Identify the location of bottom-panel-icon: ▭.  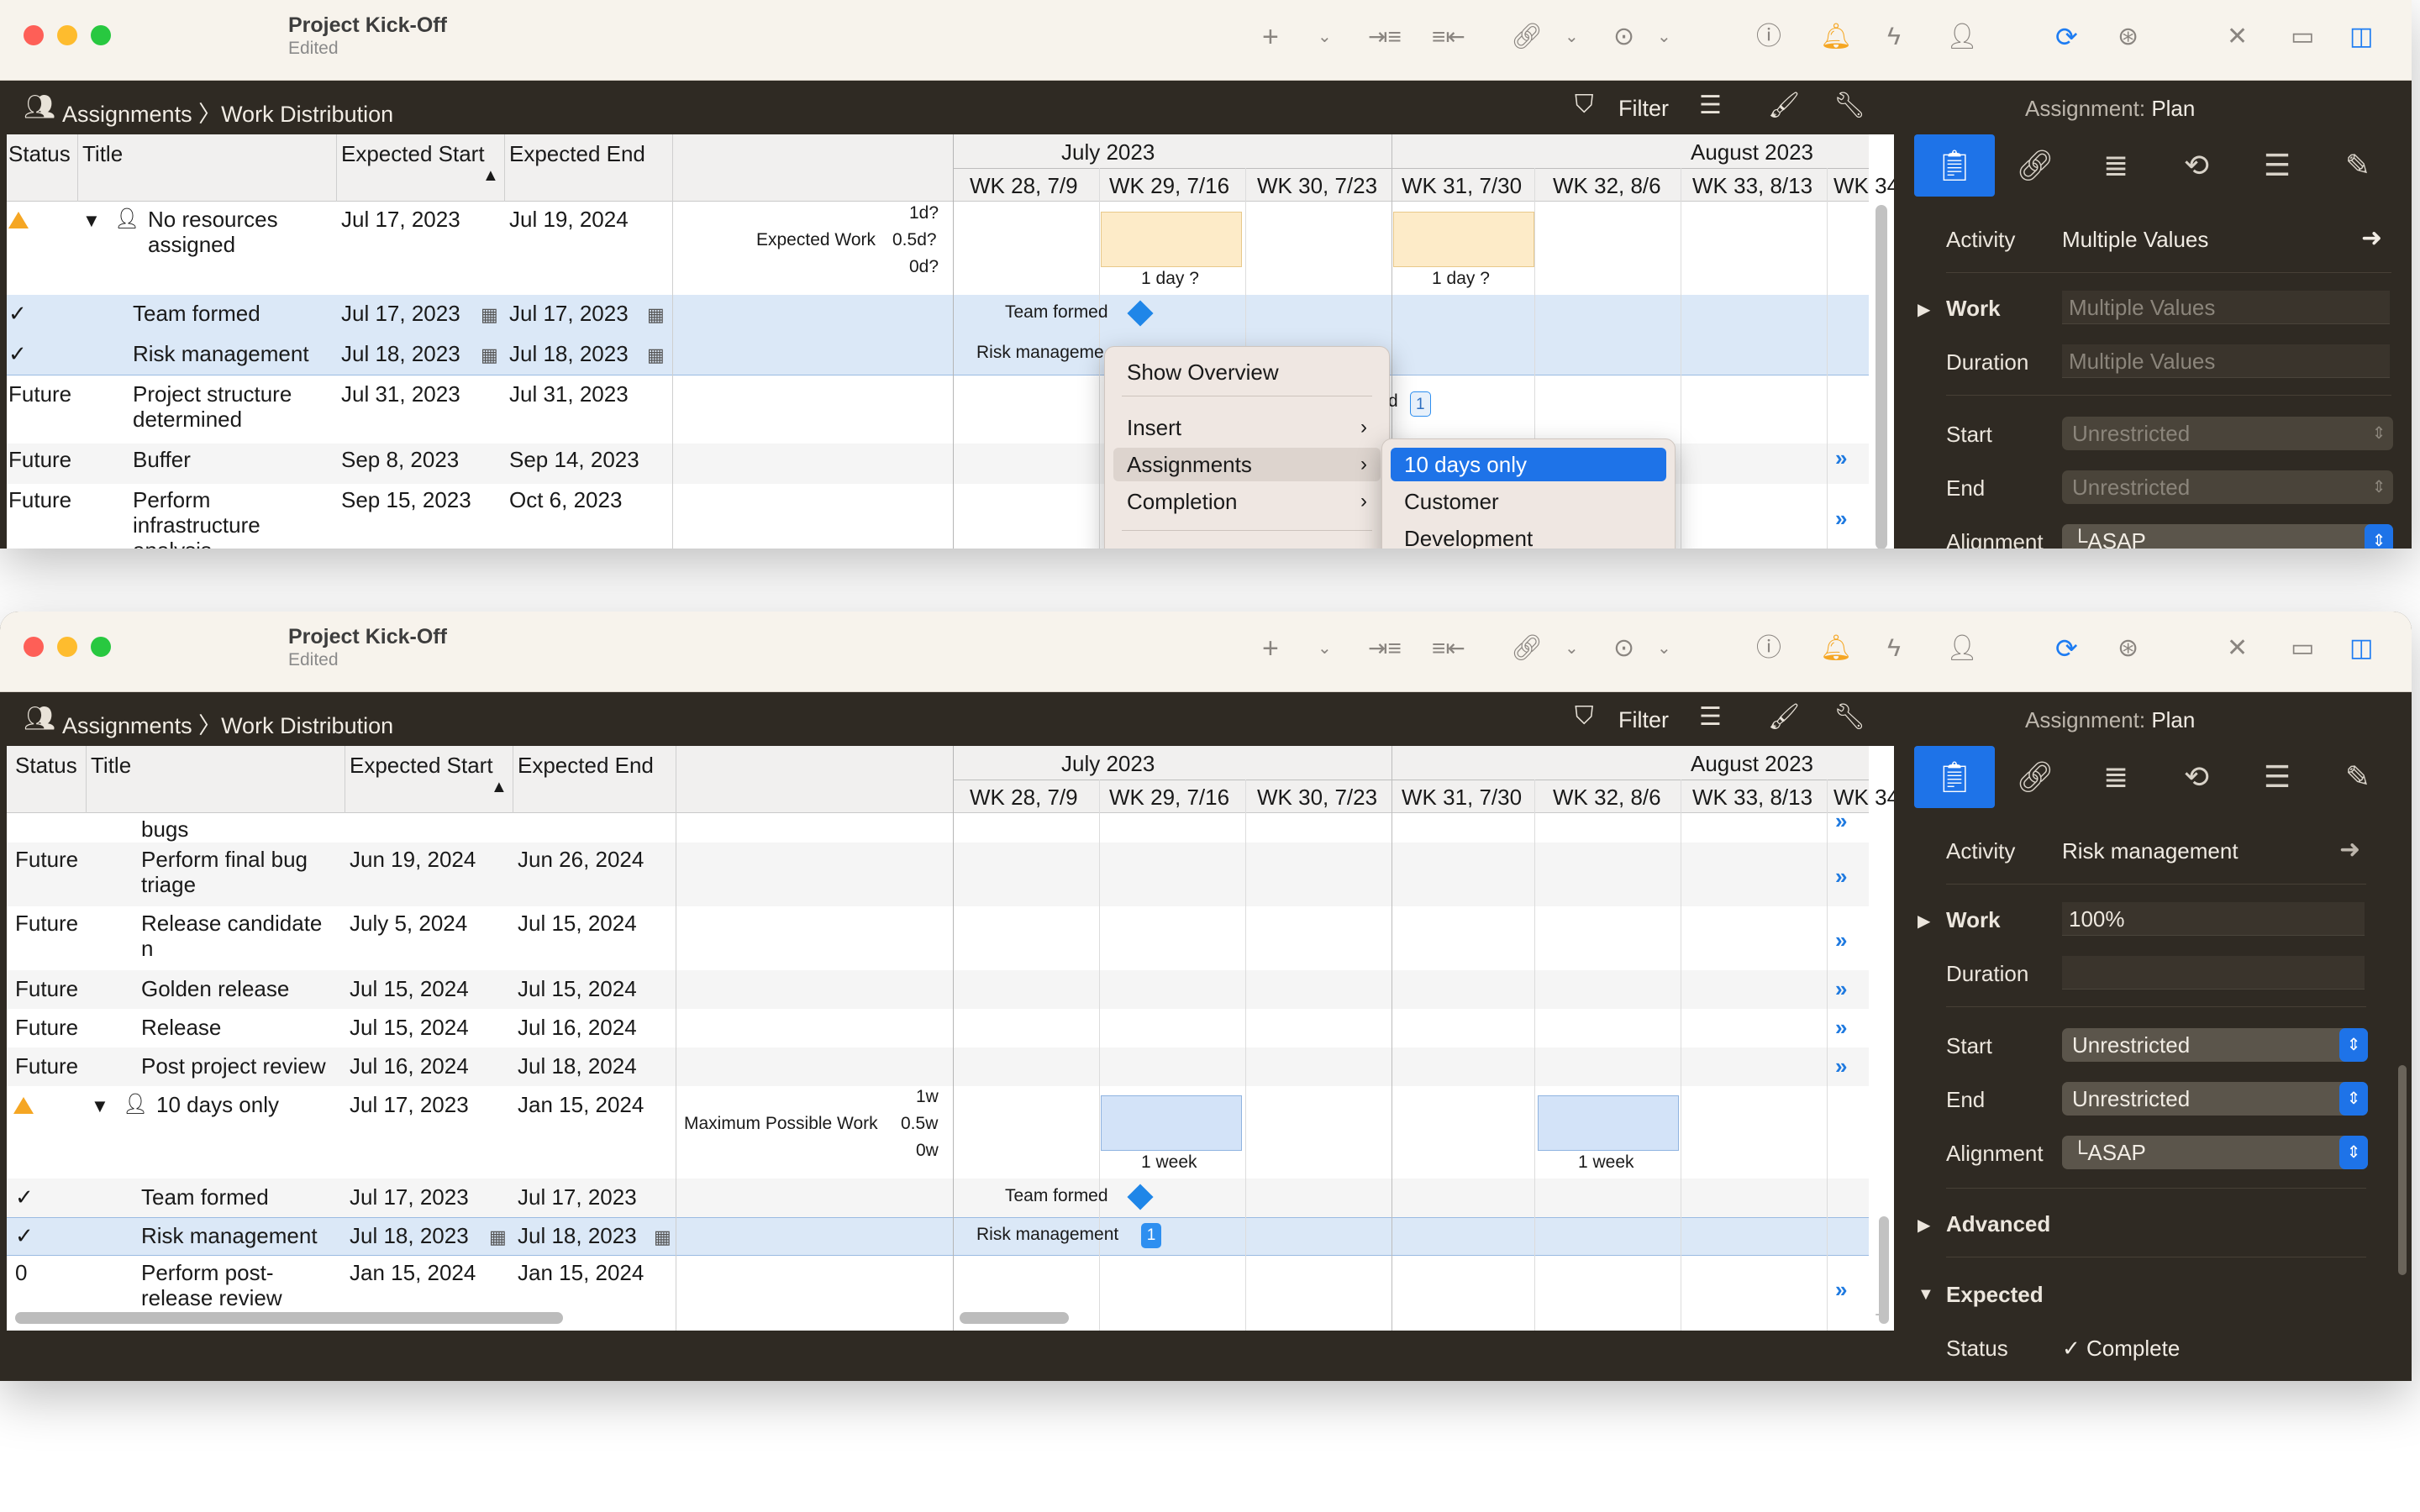
(2302, 648).